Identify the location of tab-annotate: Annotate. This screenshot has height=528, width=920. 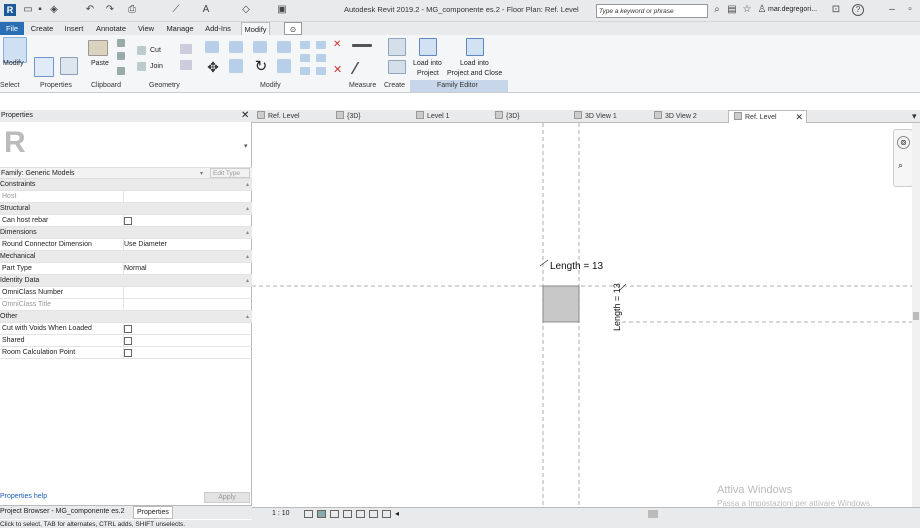
(111, 28).